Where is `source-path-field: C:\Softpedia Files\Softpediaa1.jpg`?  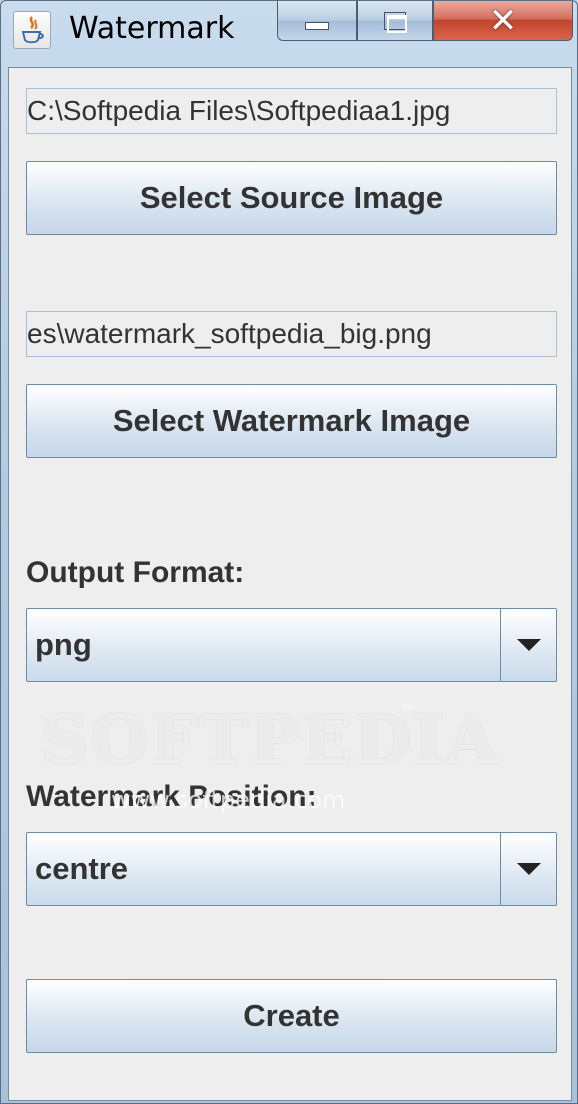 source-path-field: C:\Softpedia Files\Softpediaa1.jpg is located at coordinates (291, 111).